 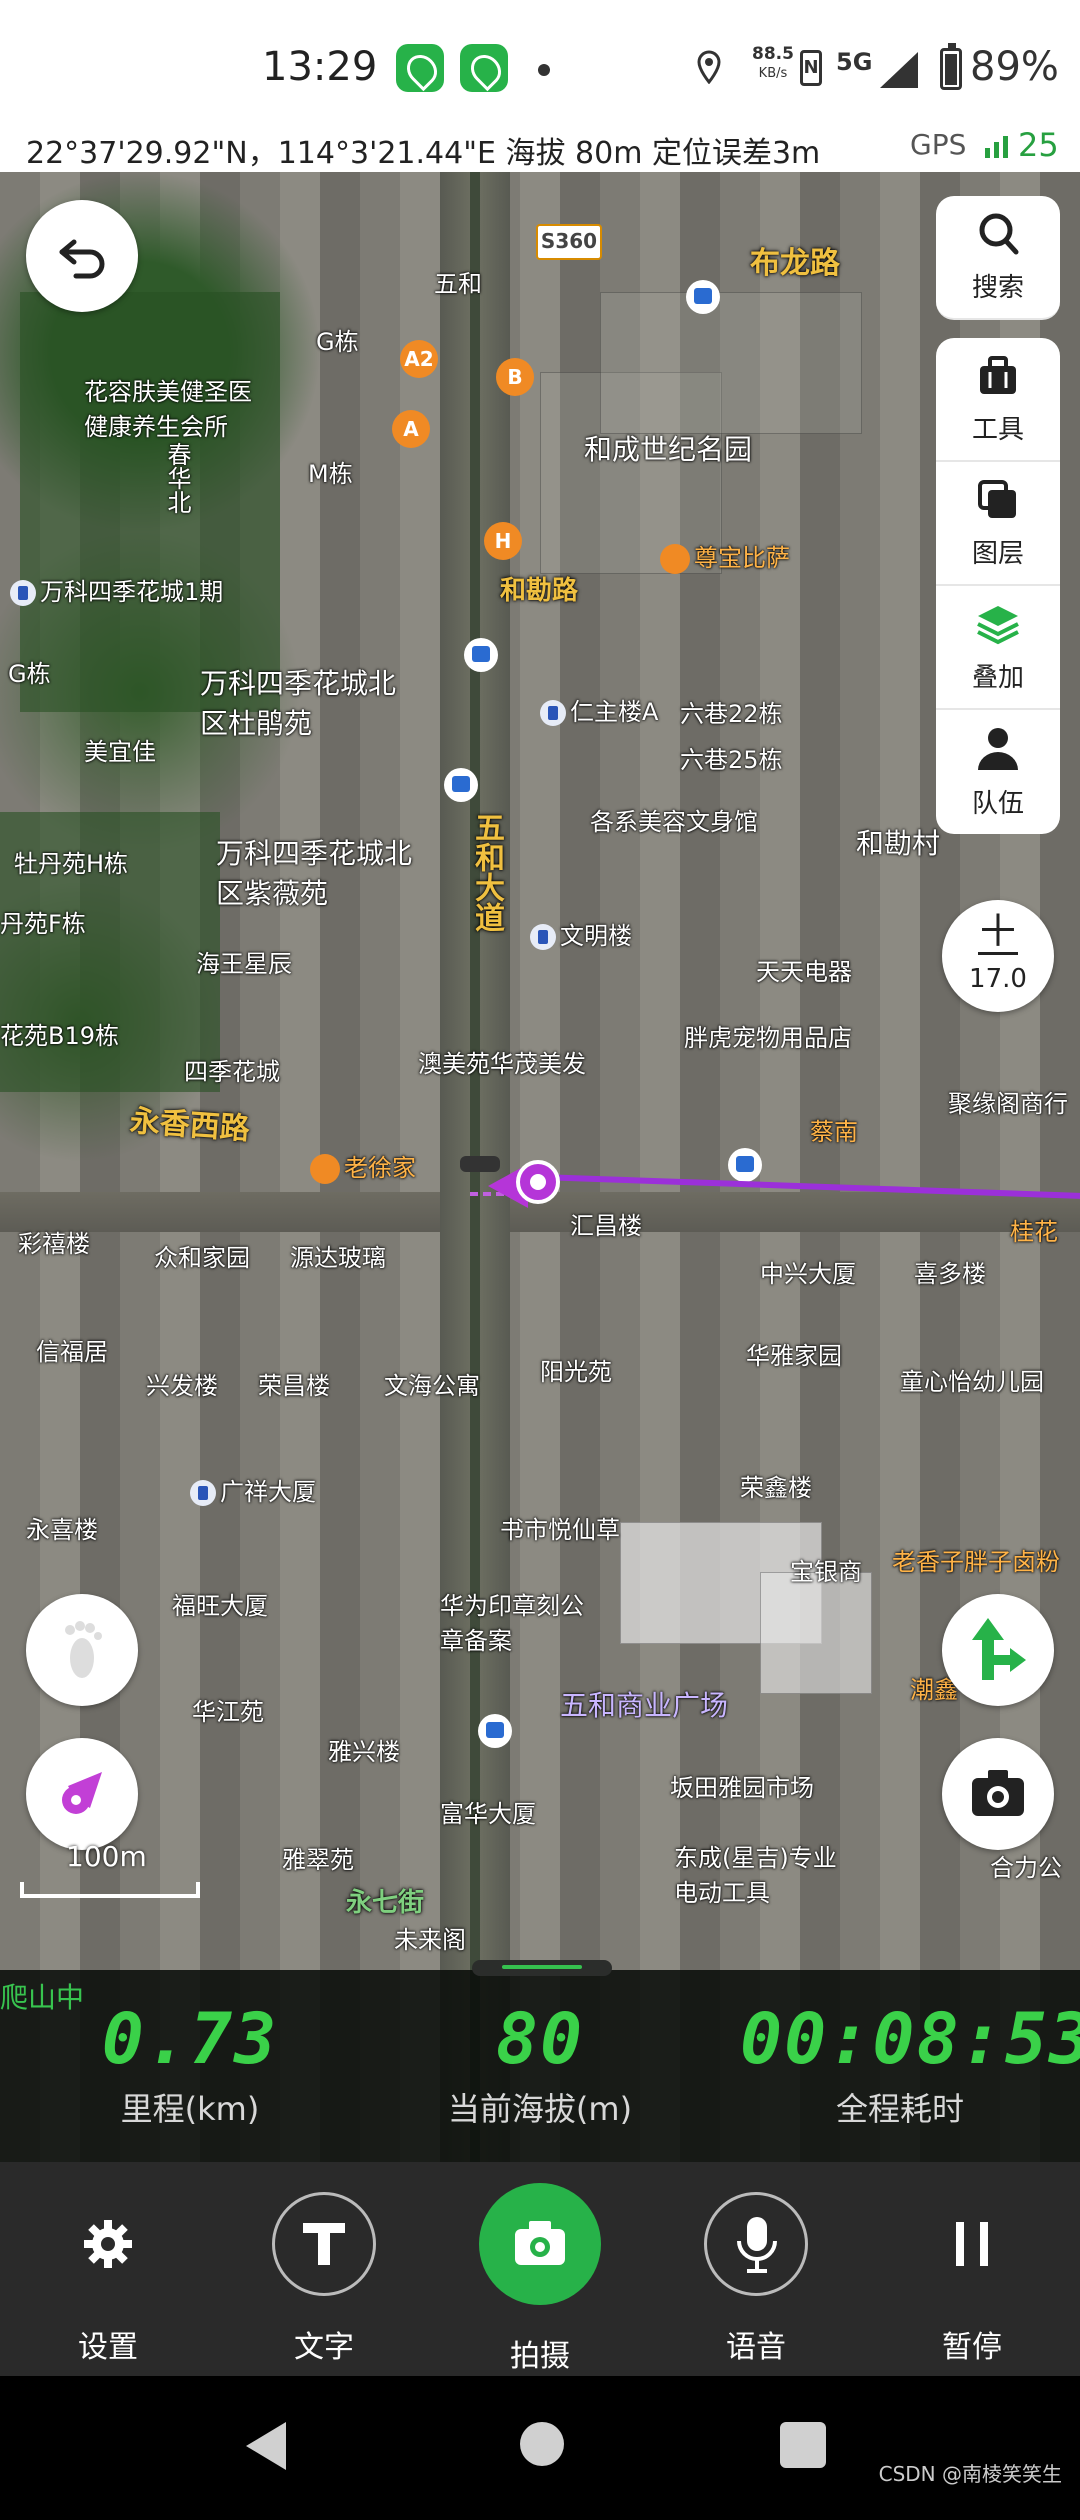 I want to click on map-poi: 汇昌楼, so click(x=606, y=1223).